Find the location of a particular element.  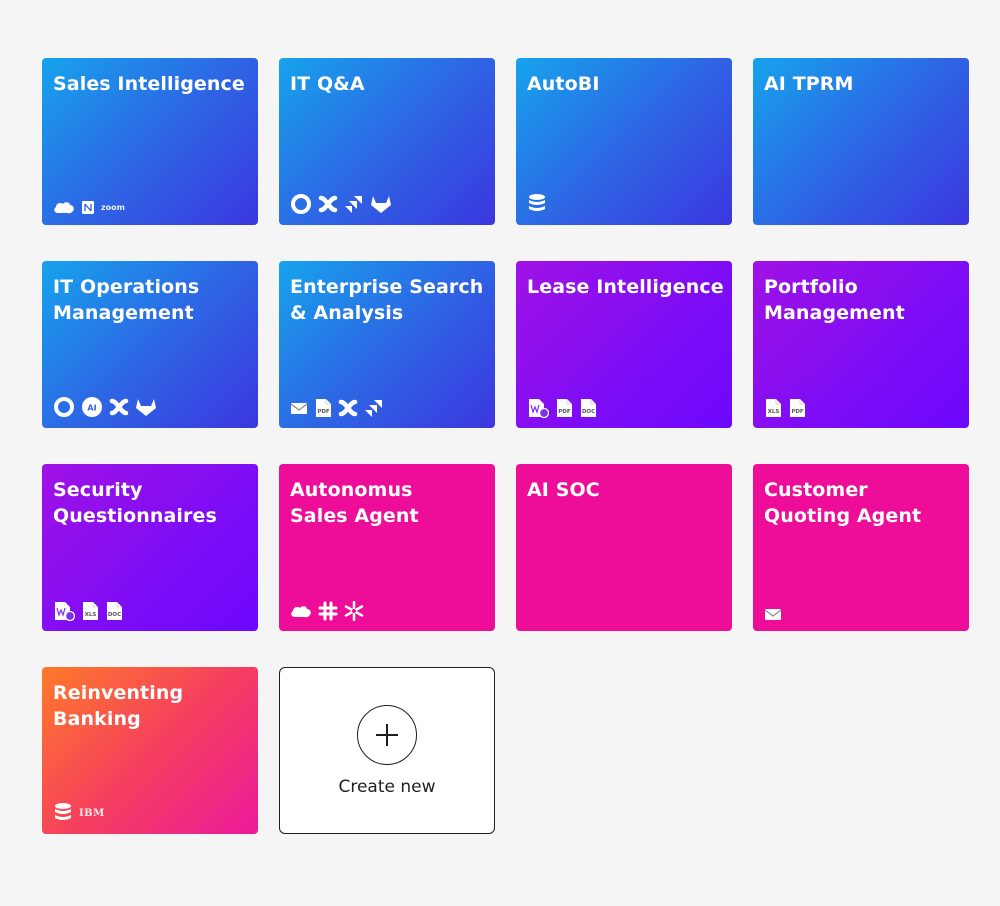

card-it-operations-management: IT Operations Management AI is located at coordinates (150, 344).